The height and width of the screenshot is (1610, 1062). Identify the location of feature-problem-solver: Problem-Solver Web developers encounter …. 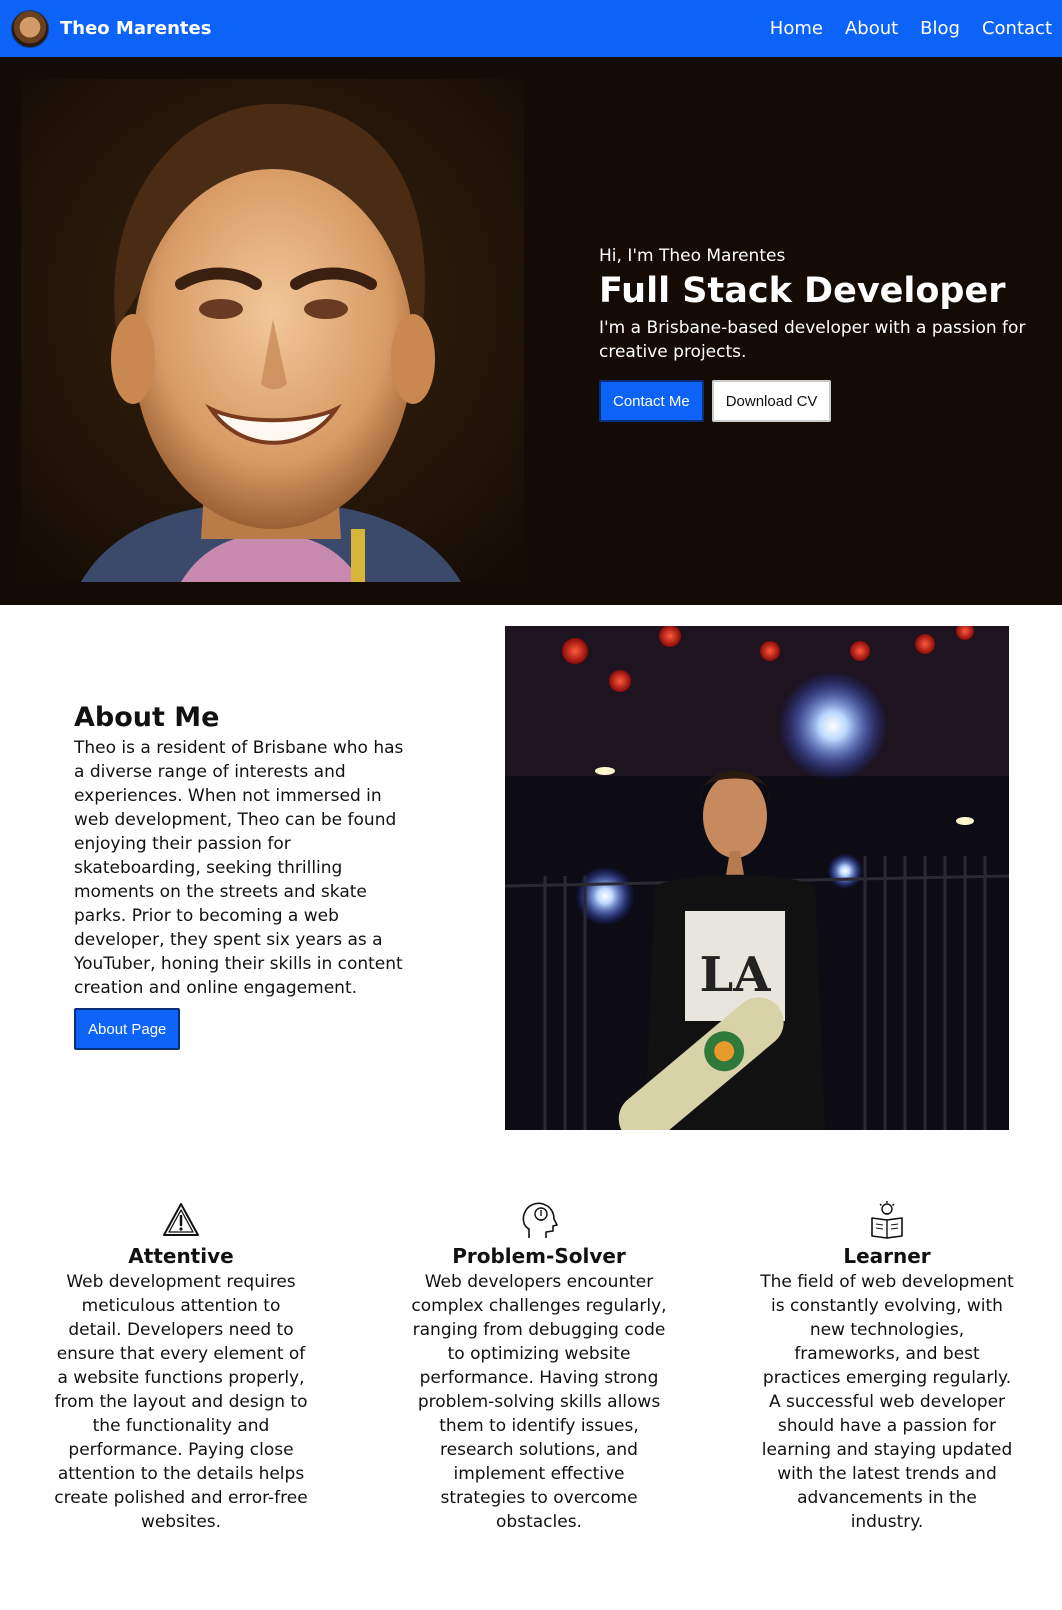
(539, 1367).